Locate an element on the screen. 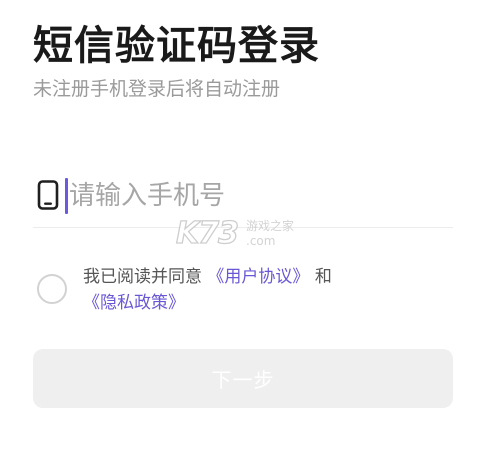 Image resolution: width=483 pixels, height=471 pixels. user-agreement-link: 《用户协议》 is located at coordinates (258, 277).